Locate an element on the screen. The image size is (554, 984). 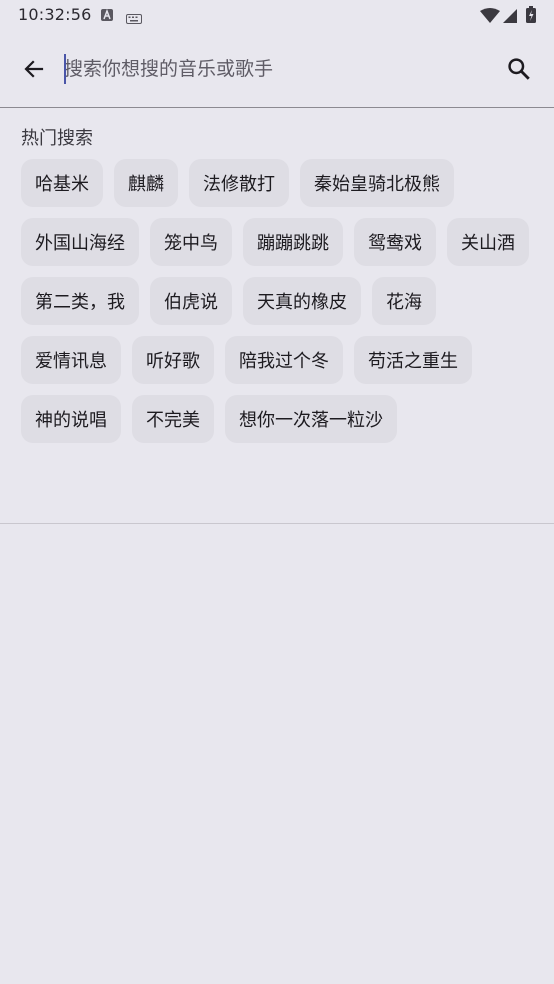
search-icon is located at coordinates (519, 69).